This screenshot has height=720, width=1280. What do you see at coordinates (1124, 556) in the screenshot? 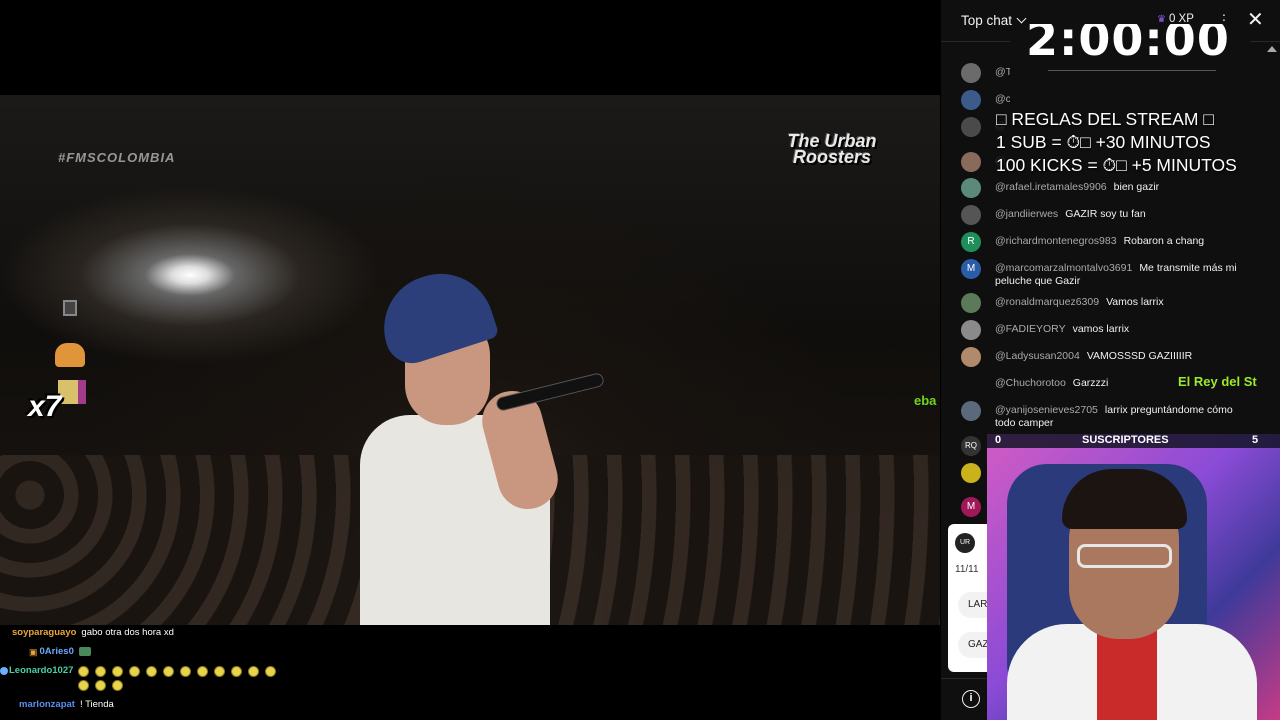
I see `streamer-glasses` at bounding box center [1124, 556].